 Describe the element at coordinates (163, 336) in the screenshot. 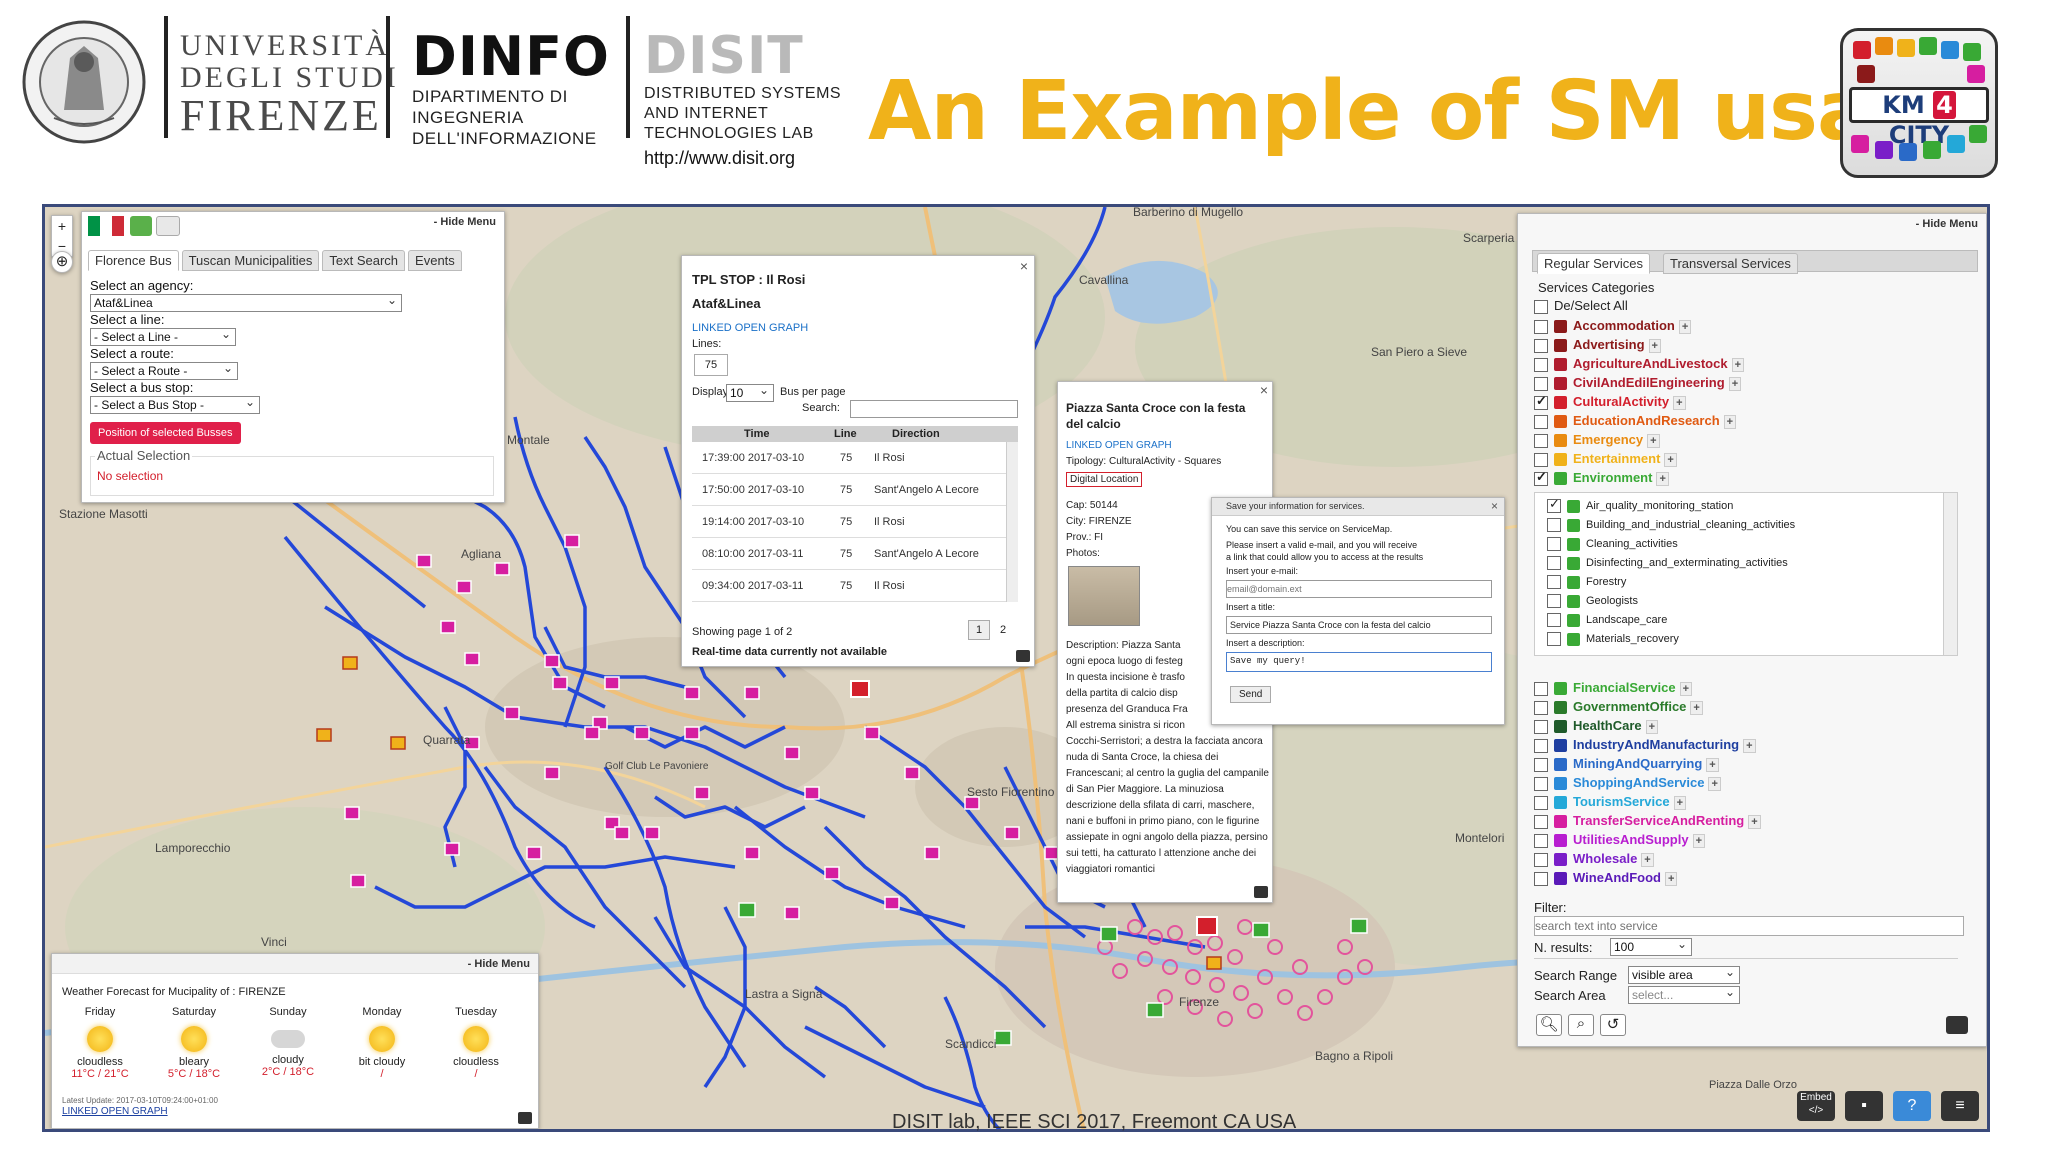

I see `line-select: - Select a Line -` at that location.